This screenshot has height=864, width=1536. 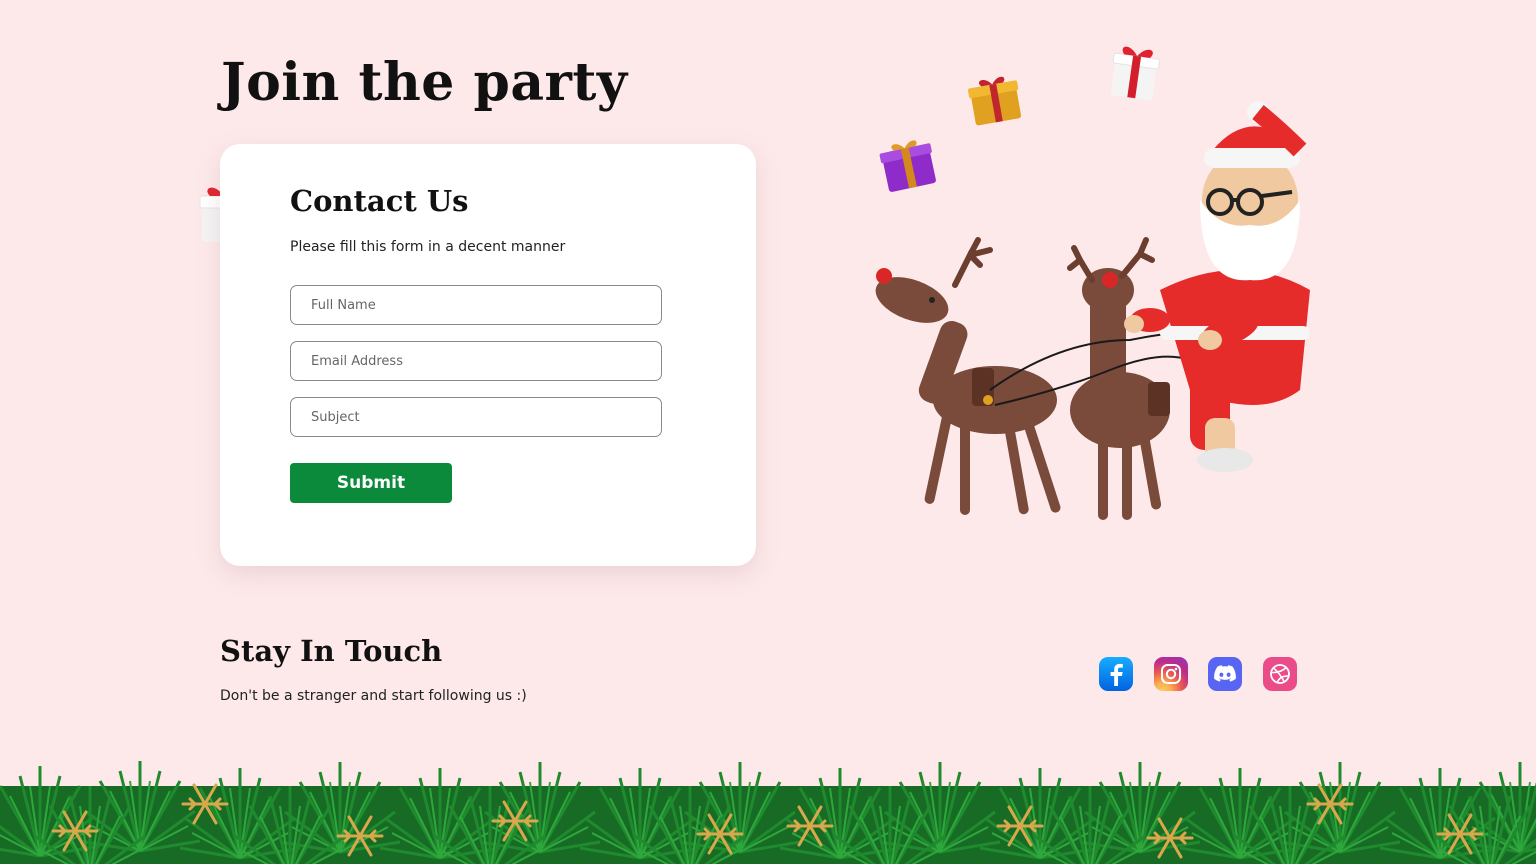 What do you see at coordinates (424, 82) in the screenshot?
I see `page-title: Join the party` at bounding box center [424, 82].